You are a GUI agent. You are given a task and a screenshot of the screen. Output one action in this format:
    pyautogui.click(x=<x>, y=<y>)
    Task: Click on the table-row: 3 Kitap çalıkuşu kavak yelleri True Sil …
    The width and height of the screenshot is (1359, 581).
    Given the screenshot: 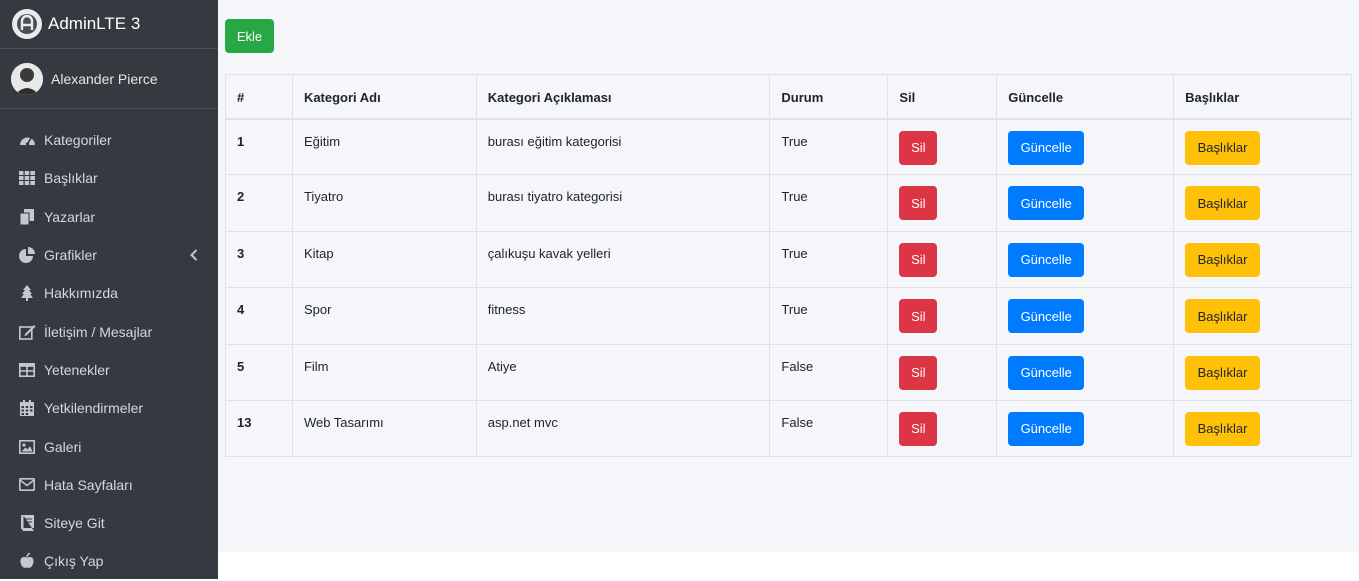 What is the action you would take?
    pyautogui.click(x=788, y=259)
    